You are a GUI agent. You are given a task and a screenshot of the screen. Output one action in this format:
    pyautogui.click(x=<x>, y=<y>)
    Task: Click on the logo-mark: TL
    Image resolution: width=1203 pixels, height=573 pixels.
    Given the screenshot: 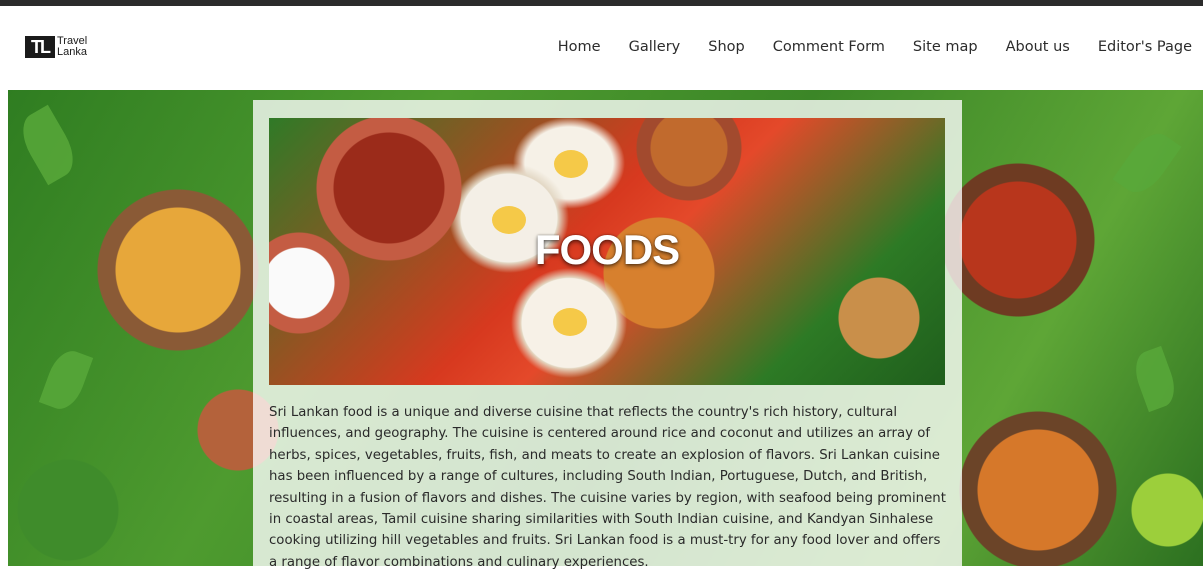 What is the action you would take?
    pyautogui.click(x=40, y=47)
    